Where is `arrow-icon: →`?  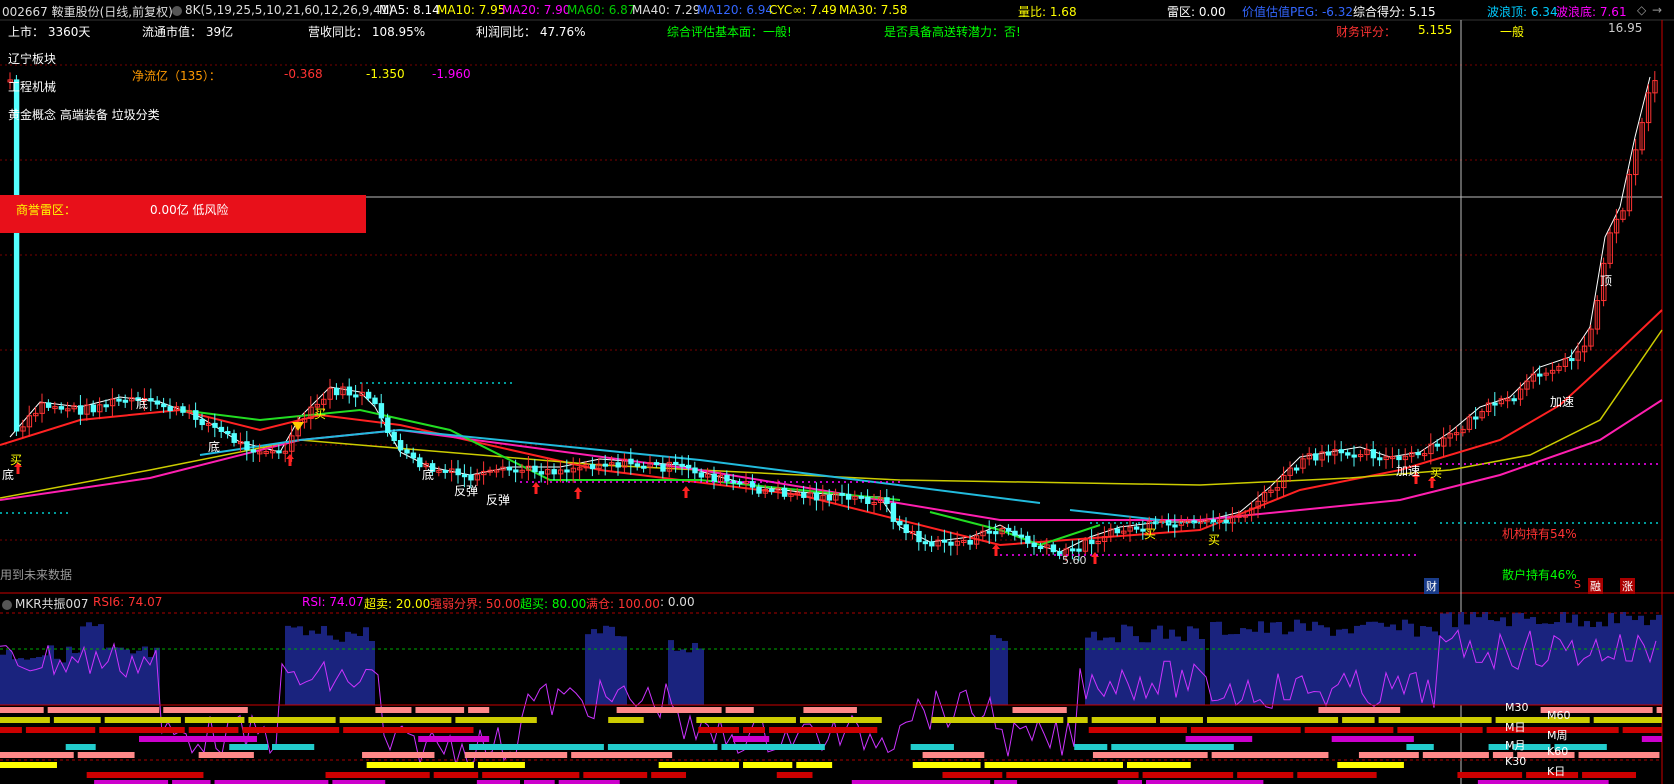 arrow-icon: → is located at coordinates (1657, 10).